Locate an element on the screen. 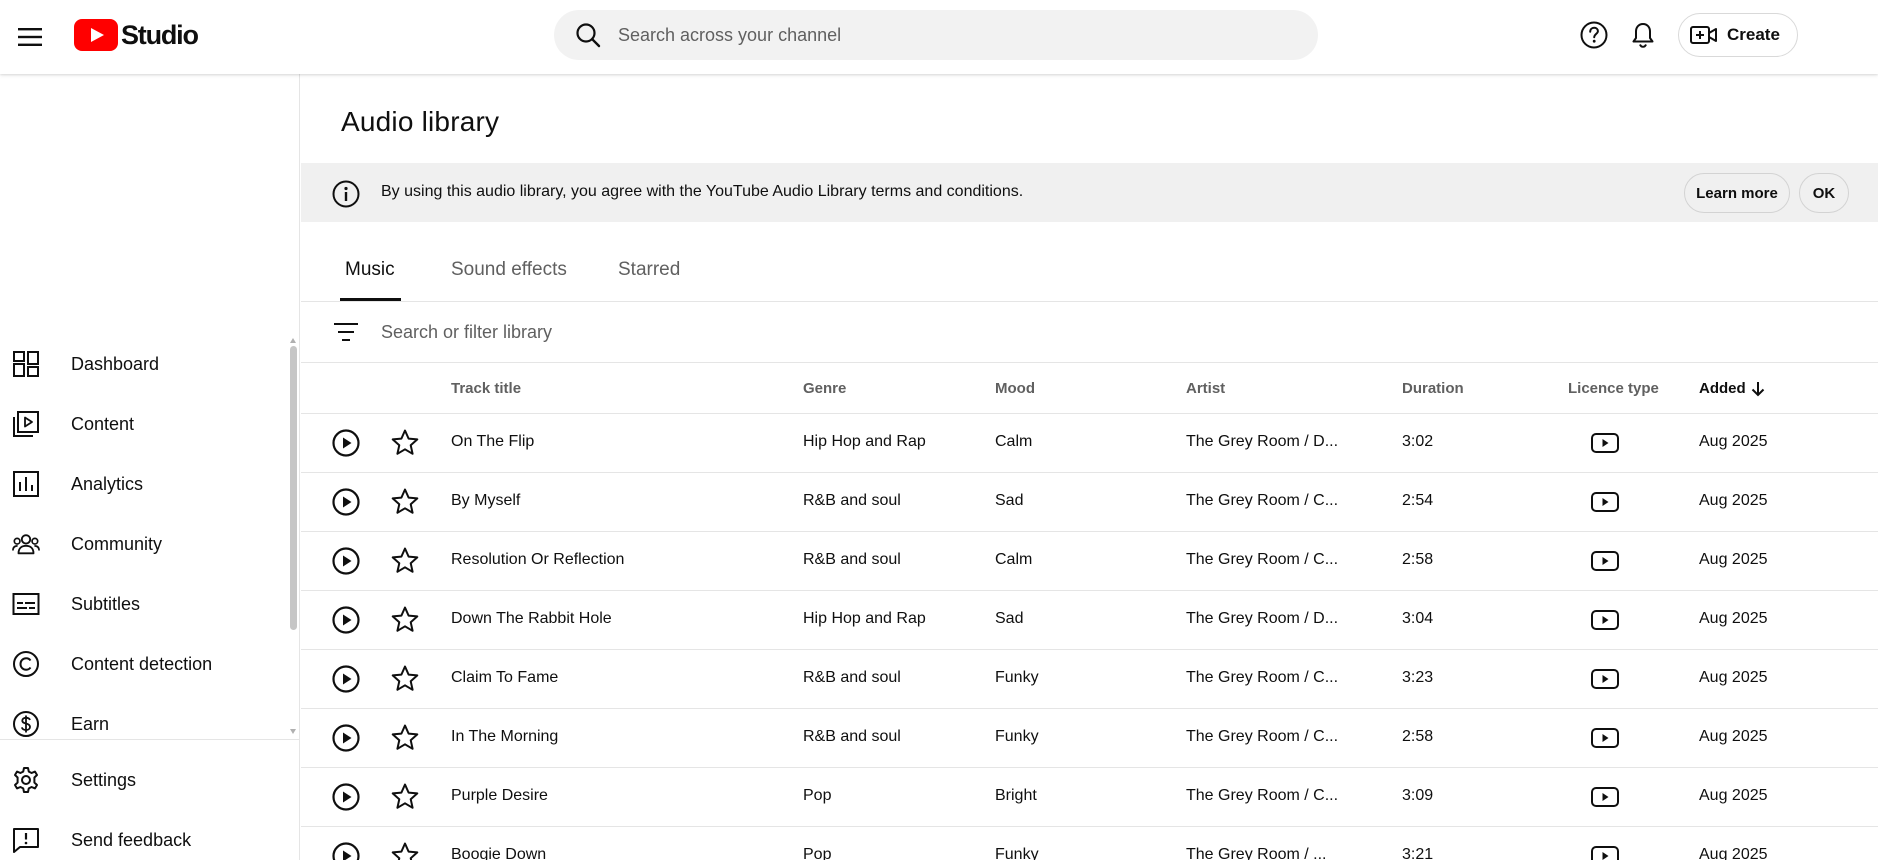 The height and width of the screenshot is (860, 1878). sidebar-item-label: Analytics is located at coordinates (107, 483).